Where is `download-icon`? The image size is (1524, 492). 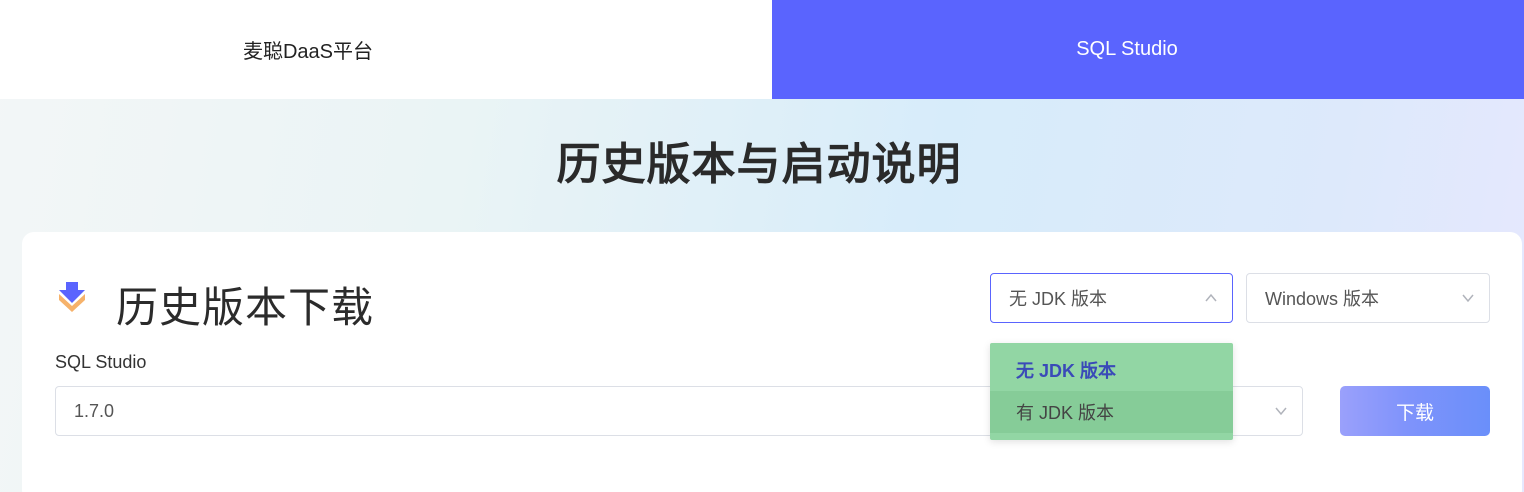 download-icon is located at coordinates (72, 297).